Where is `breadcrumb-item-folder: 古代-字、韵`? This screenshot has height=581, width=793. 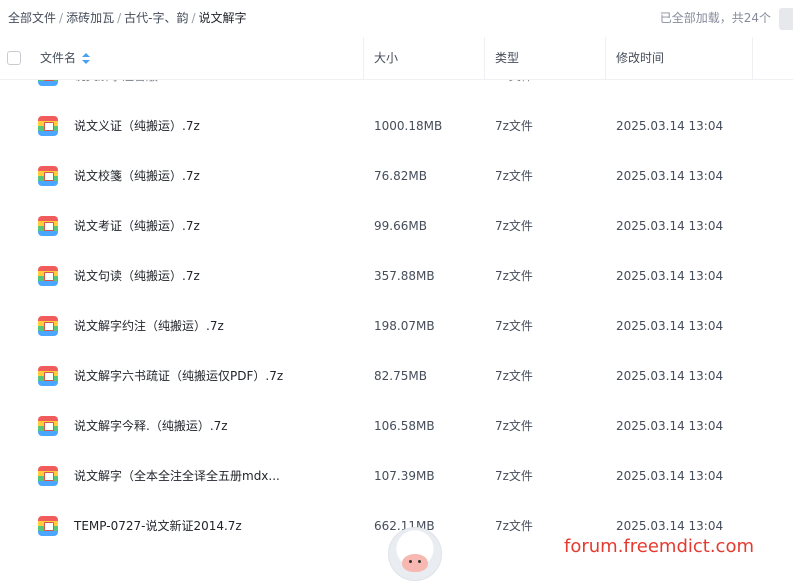 breadcrumb-item-folder: 古代-字、韵 is located at coordinates (156, 18).